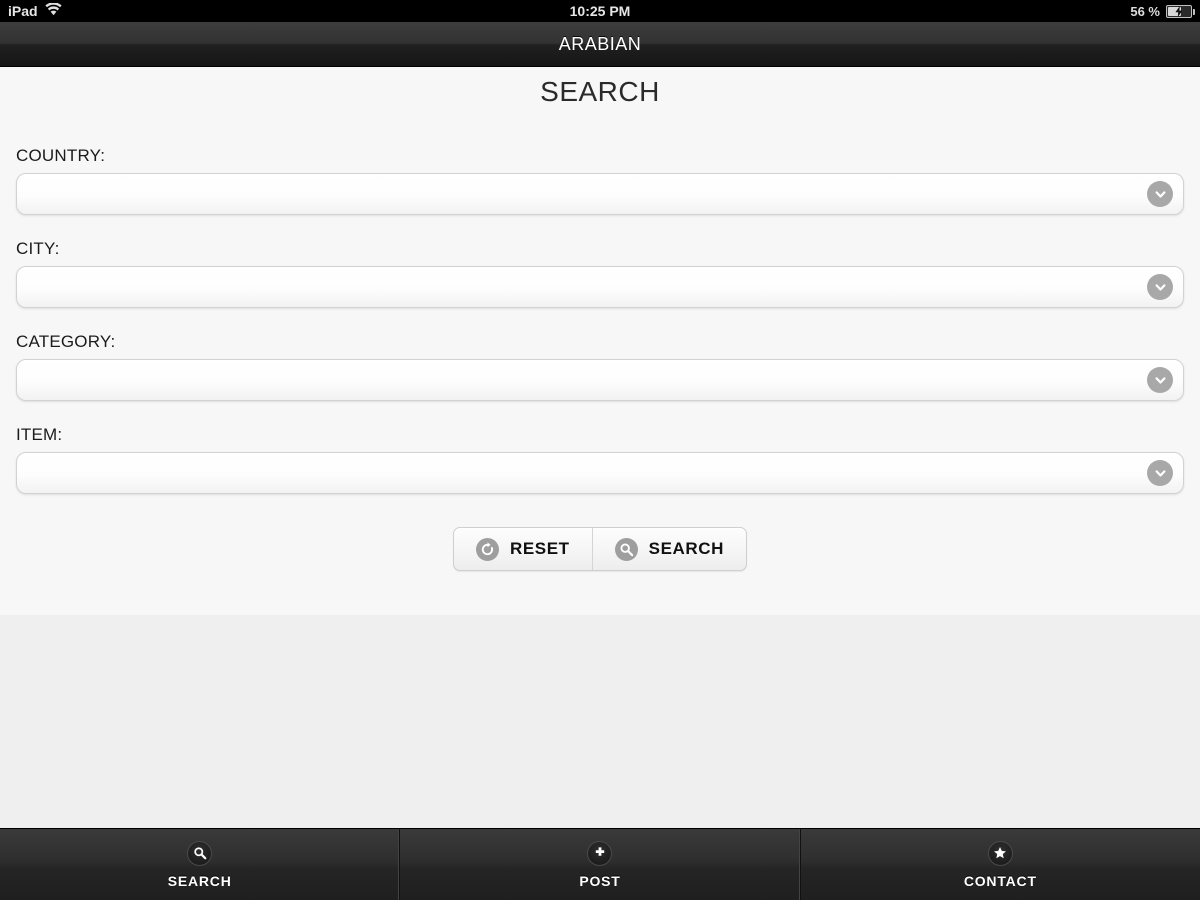 The height and width of the screenshot is (900, 1200). Describe the element at coordinates (600, 380) in the screenshot. I see `select-category` at that location.